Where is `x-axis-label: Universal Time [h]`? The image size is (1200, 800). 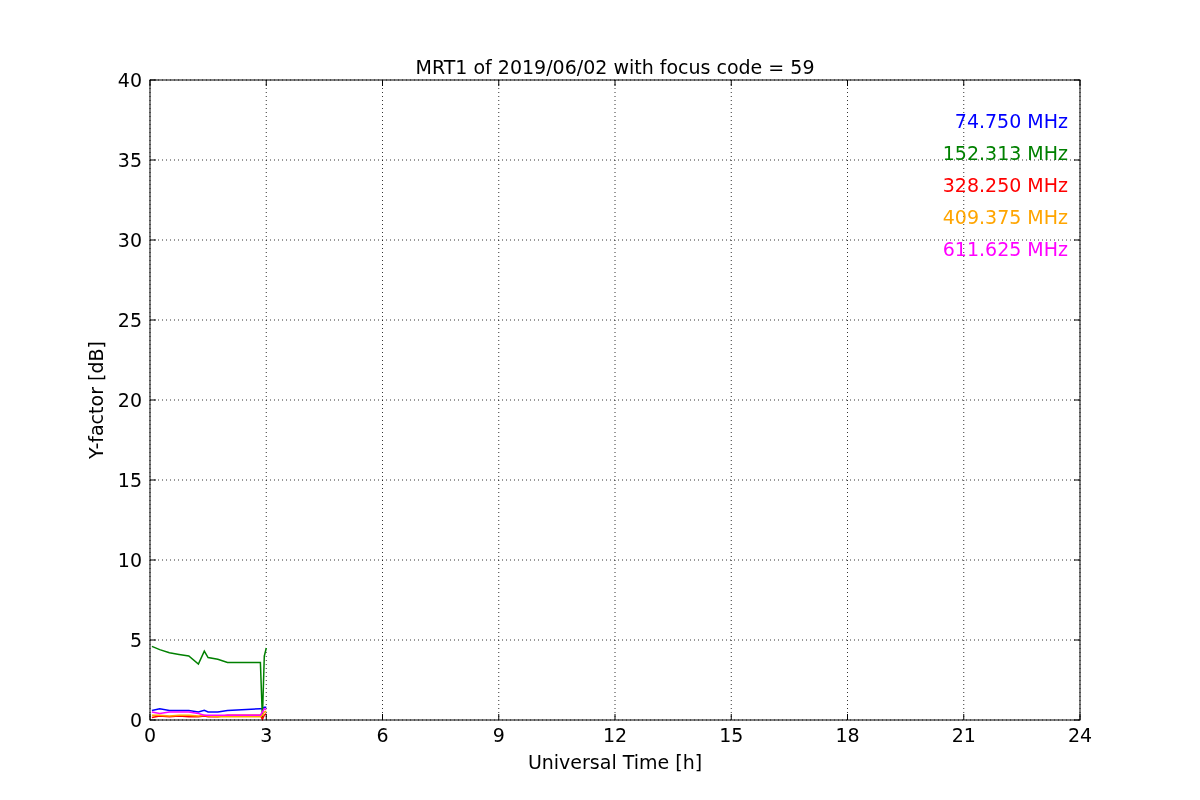 x-axis-label: Universal Time [h] is located at coordinates (615, 762).